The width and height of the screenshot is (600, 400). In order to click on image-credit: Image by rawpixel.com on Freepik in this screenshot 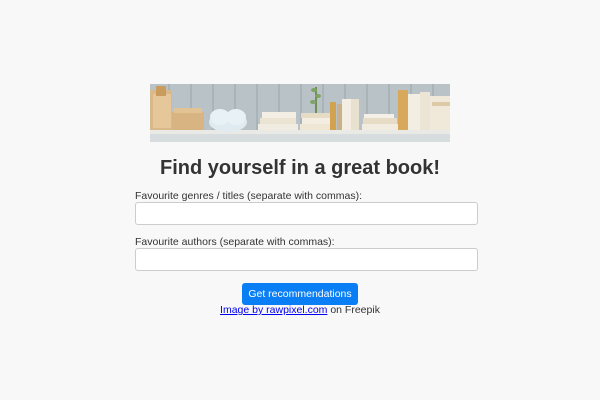, I will do `click(300, 310)`.